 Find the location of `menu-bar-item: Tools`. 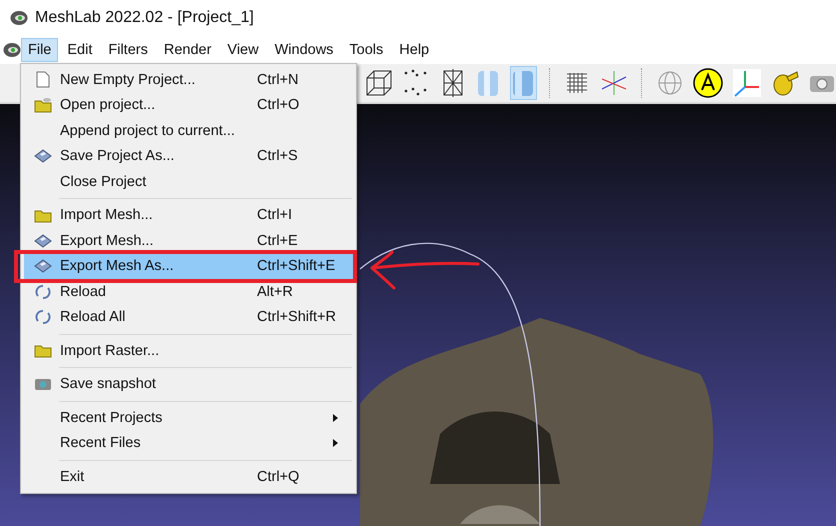

menu-bar-item: Tools is located at coordinates (366, 50).